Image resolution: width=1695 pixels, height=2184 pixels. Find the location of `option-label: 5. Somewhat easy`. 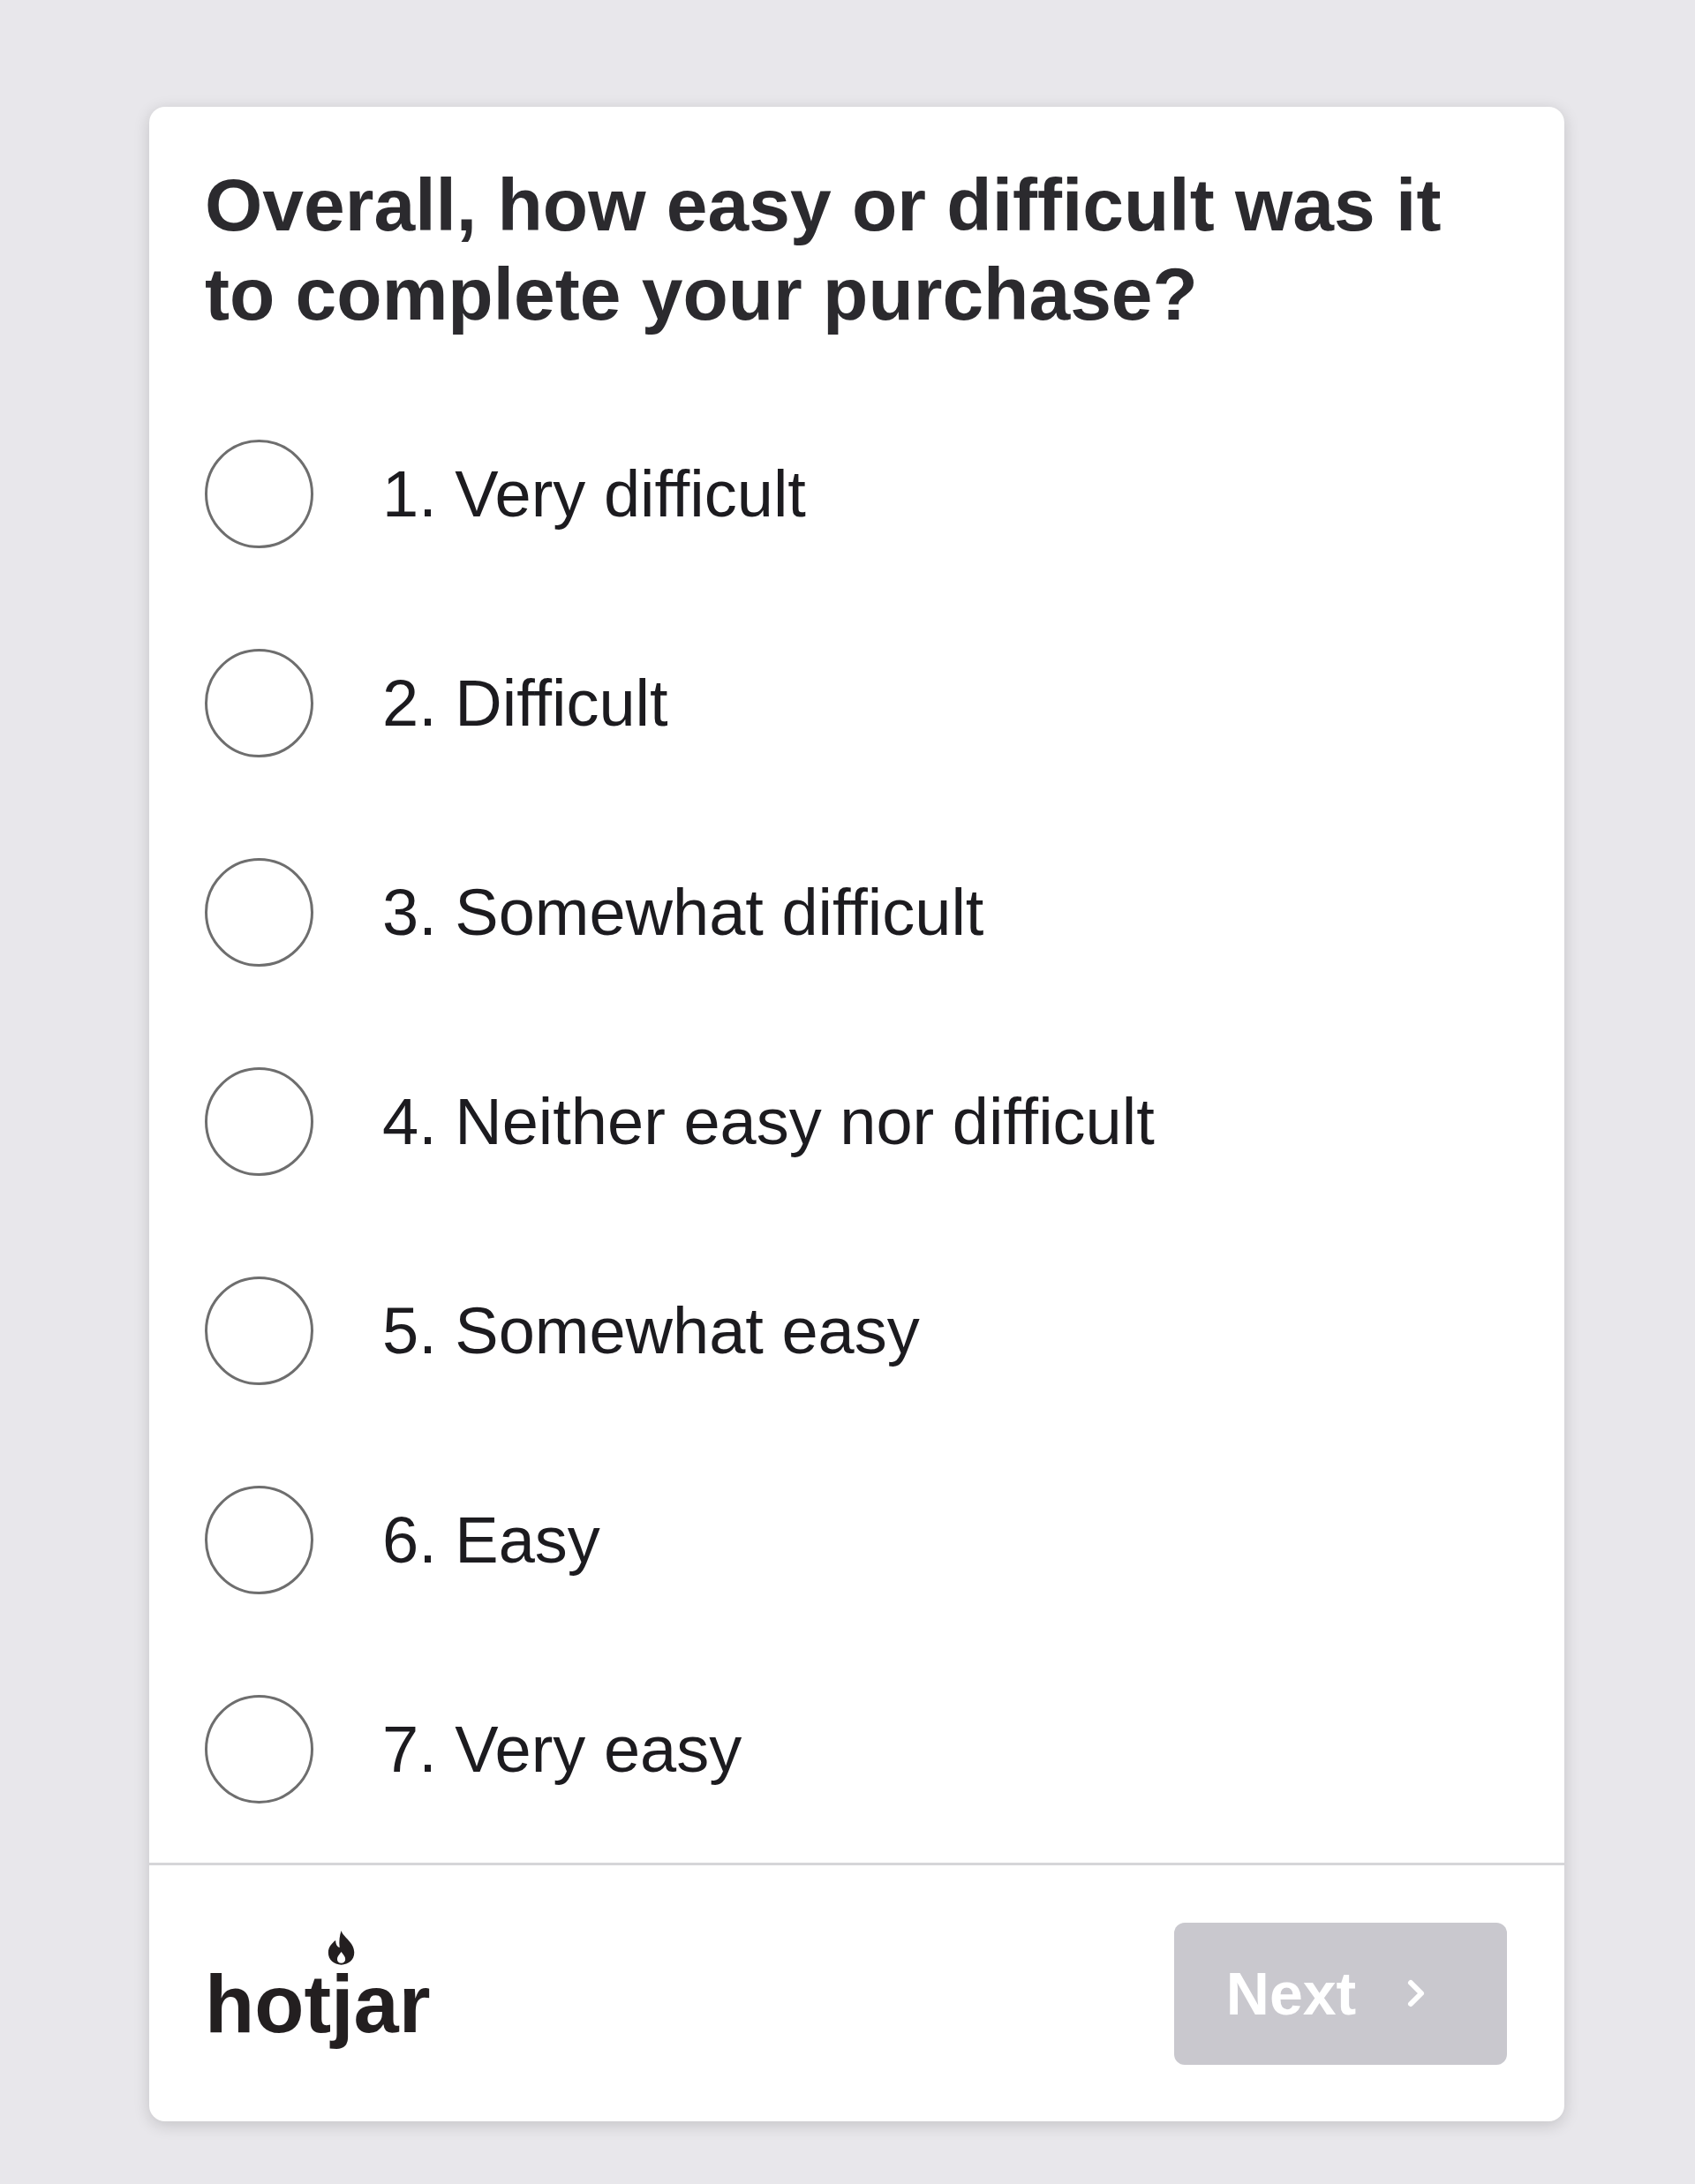

option-label: 5. Somewhat easy is located at coordinates (651, 1331).